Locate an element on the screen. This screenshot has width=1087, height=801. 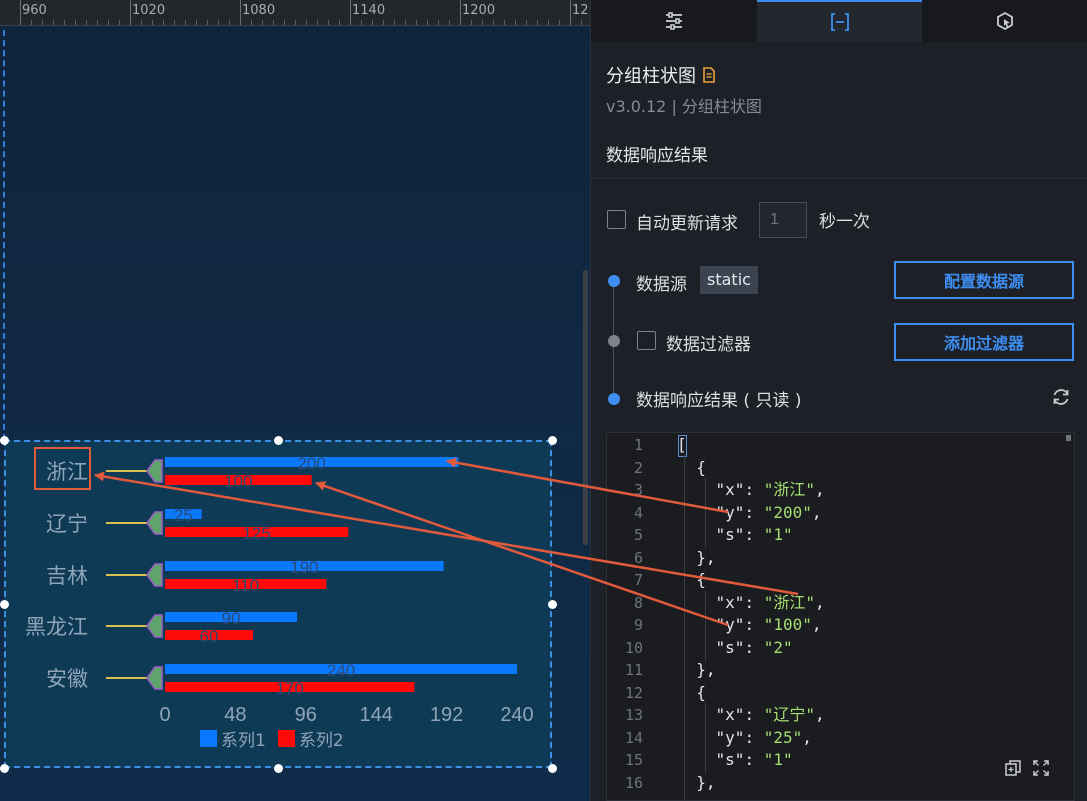
json-key: "s" is located at coordinates (730, 647).